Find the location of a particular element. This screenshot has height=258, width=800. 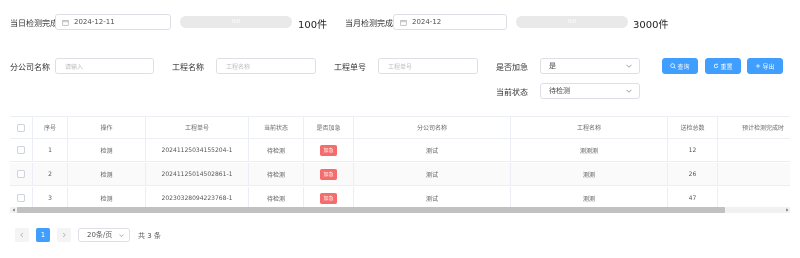

urgent-label: 是否加急 is located at coordinates (512, 67).